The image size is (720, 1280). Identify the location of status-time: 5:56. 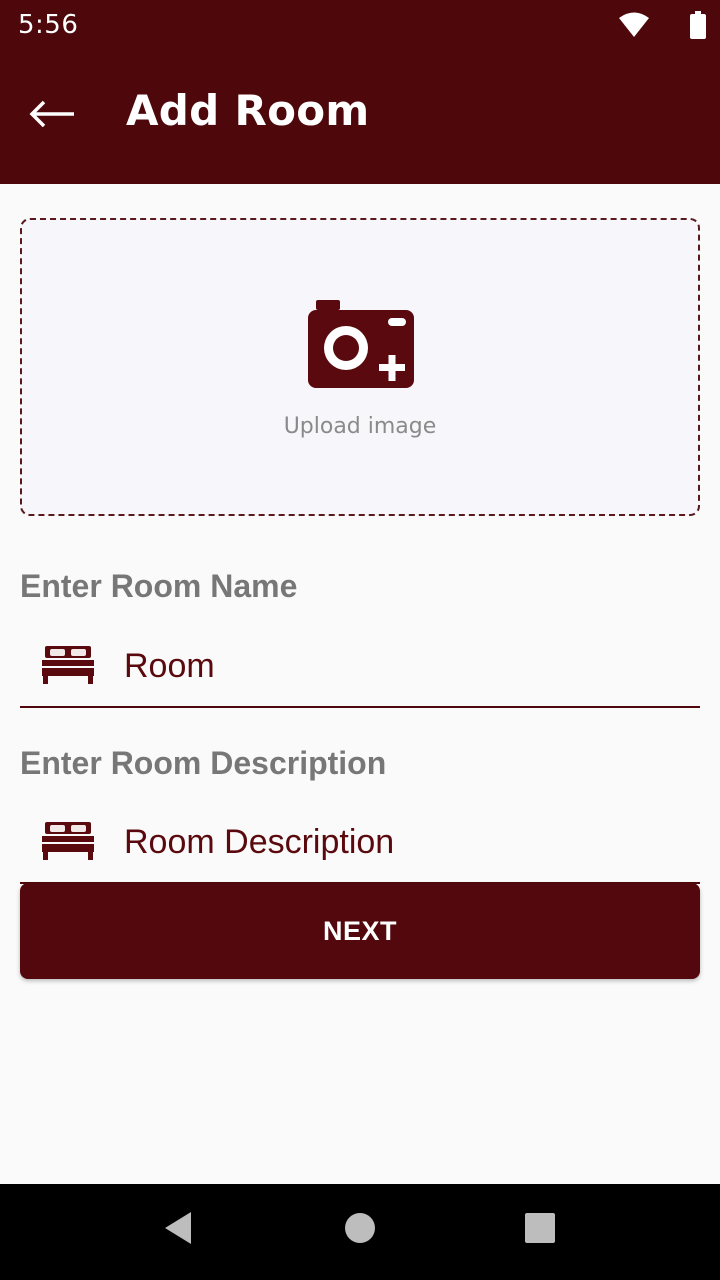
(48, 25).